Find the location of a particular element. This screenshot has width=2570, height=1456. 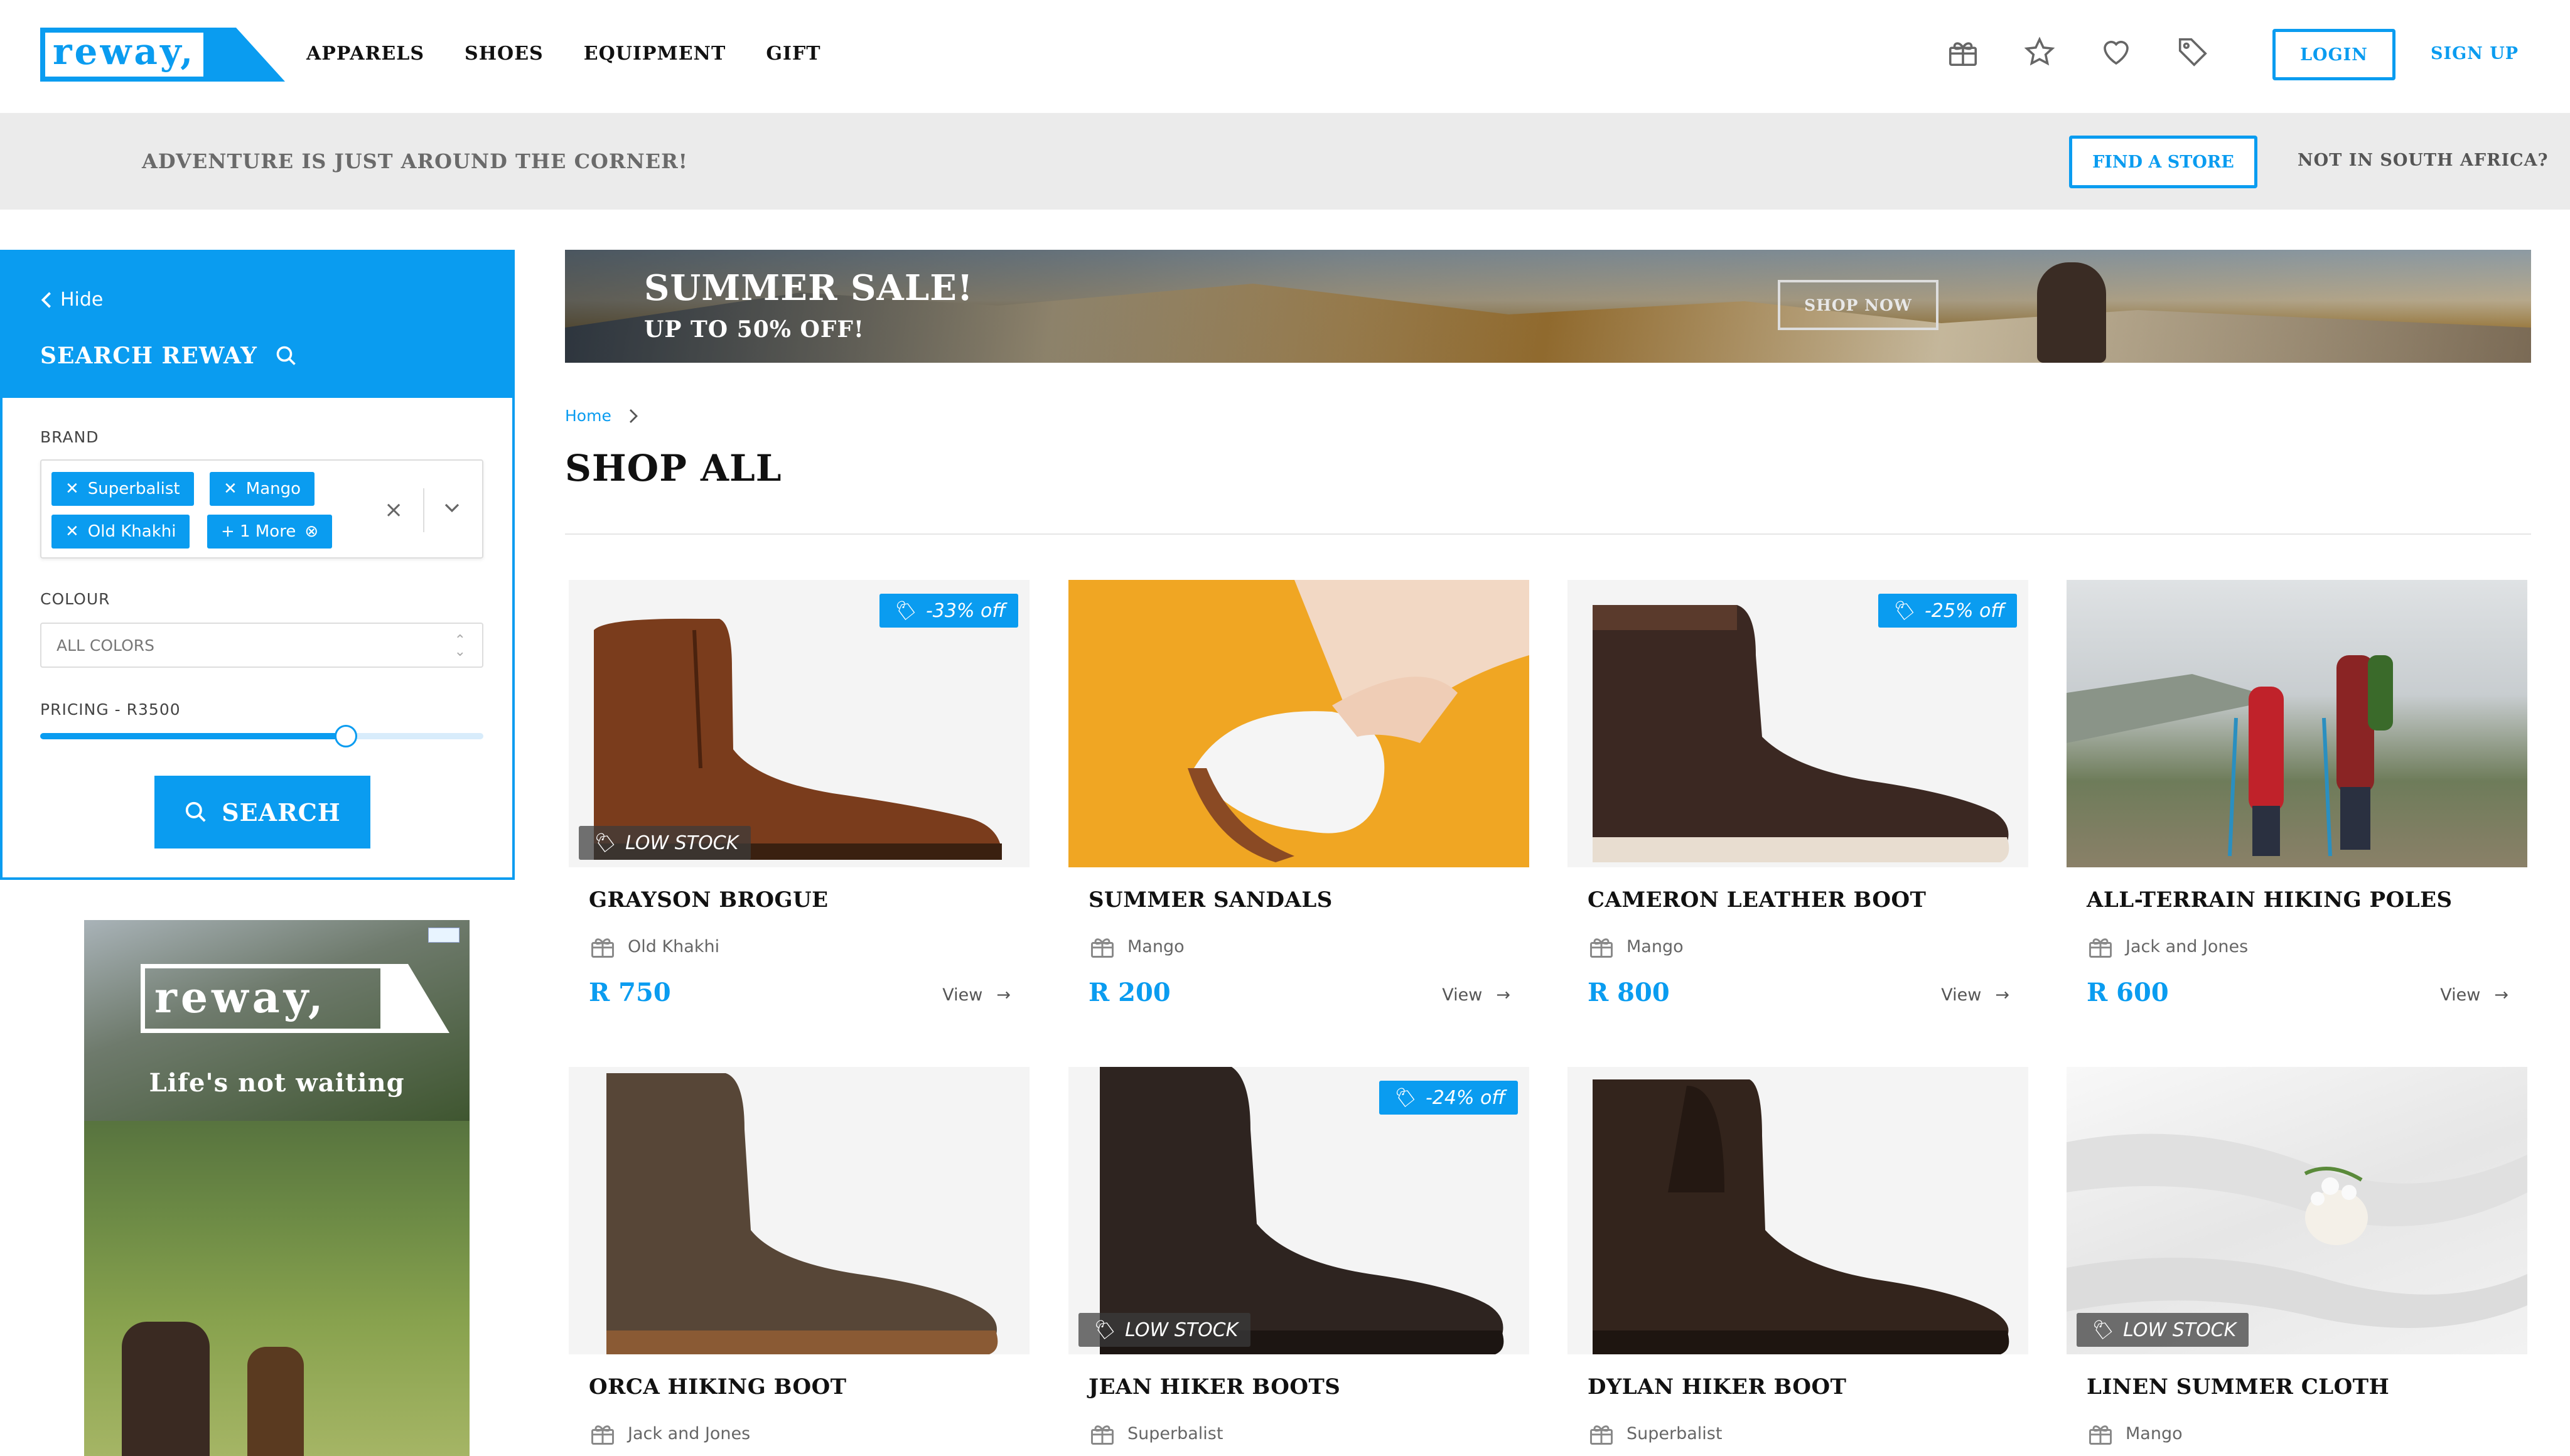

product-brand: Jack and Jones is located at coordinates (669, 1433).